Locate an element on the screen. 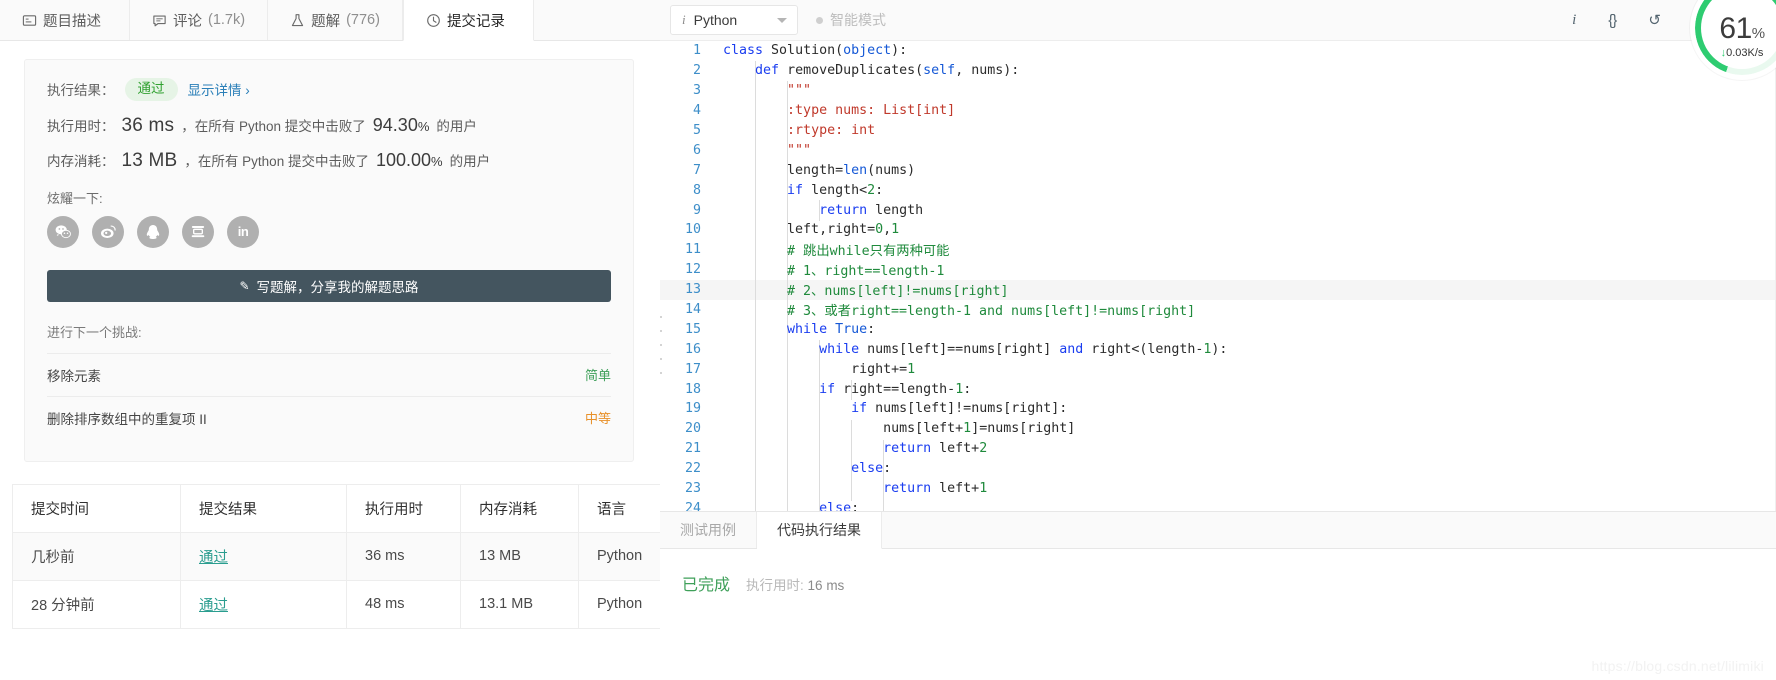 This screenshot has width=1776, height=680. tab-test-cases: 测试用例 is located at coordinates (708, 530).